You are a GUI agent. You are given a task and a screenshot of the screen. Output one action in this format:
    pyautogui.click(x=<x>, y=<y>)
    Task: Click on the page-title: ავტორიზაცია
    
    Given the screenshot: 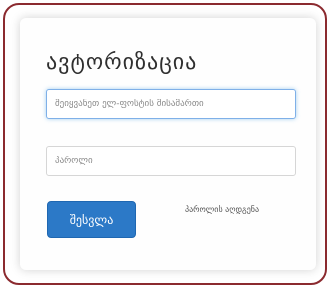 What is the action you would take?
    pyautogui.click(x=122, y=62)
    